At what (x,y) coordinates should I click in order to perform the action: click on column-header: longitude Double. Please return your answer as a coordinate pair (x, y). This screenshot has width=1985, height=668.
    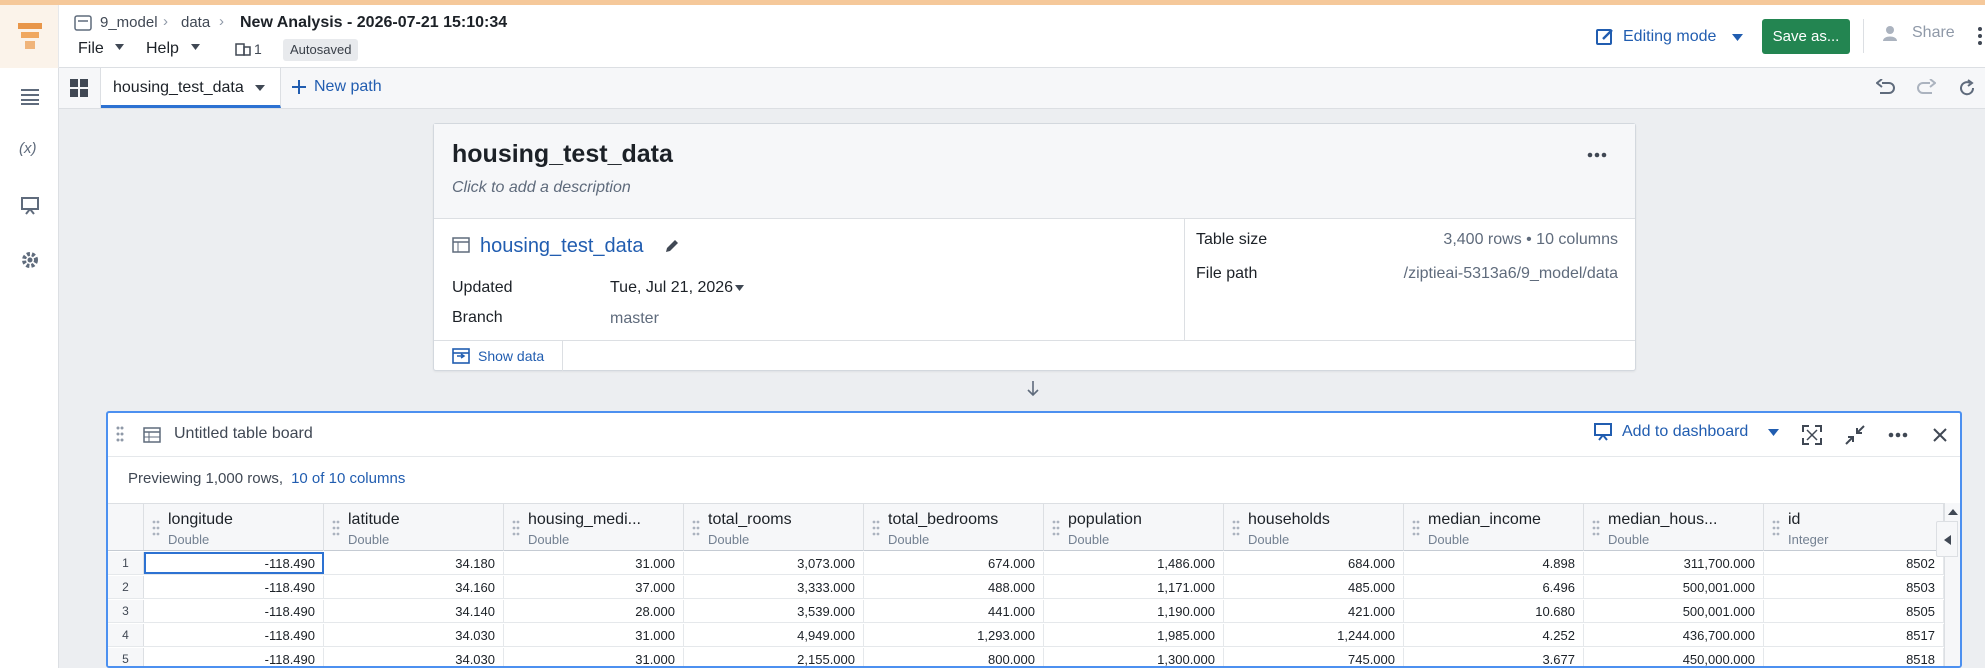
    Looking at the image, I should click on (234, 527).